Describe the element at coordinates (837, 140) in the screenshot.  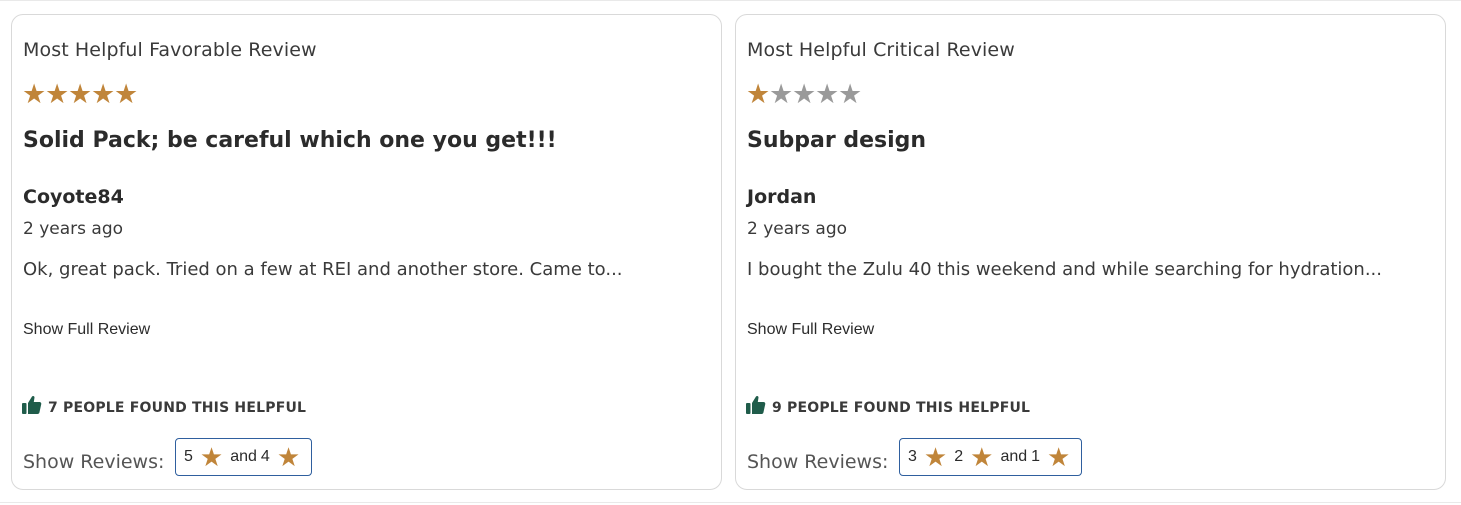
I see `review-title: Subpar design` at that location.